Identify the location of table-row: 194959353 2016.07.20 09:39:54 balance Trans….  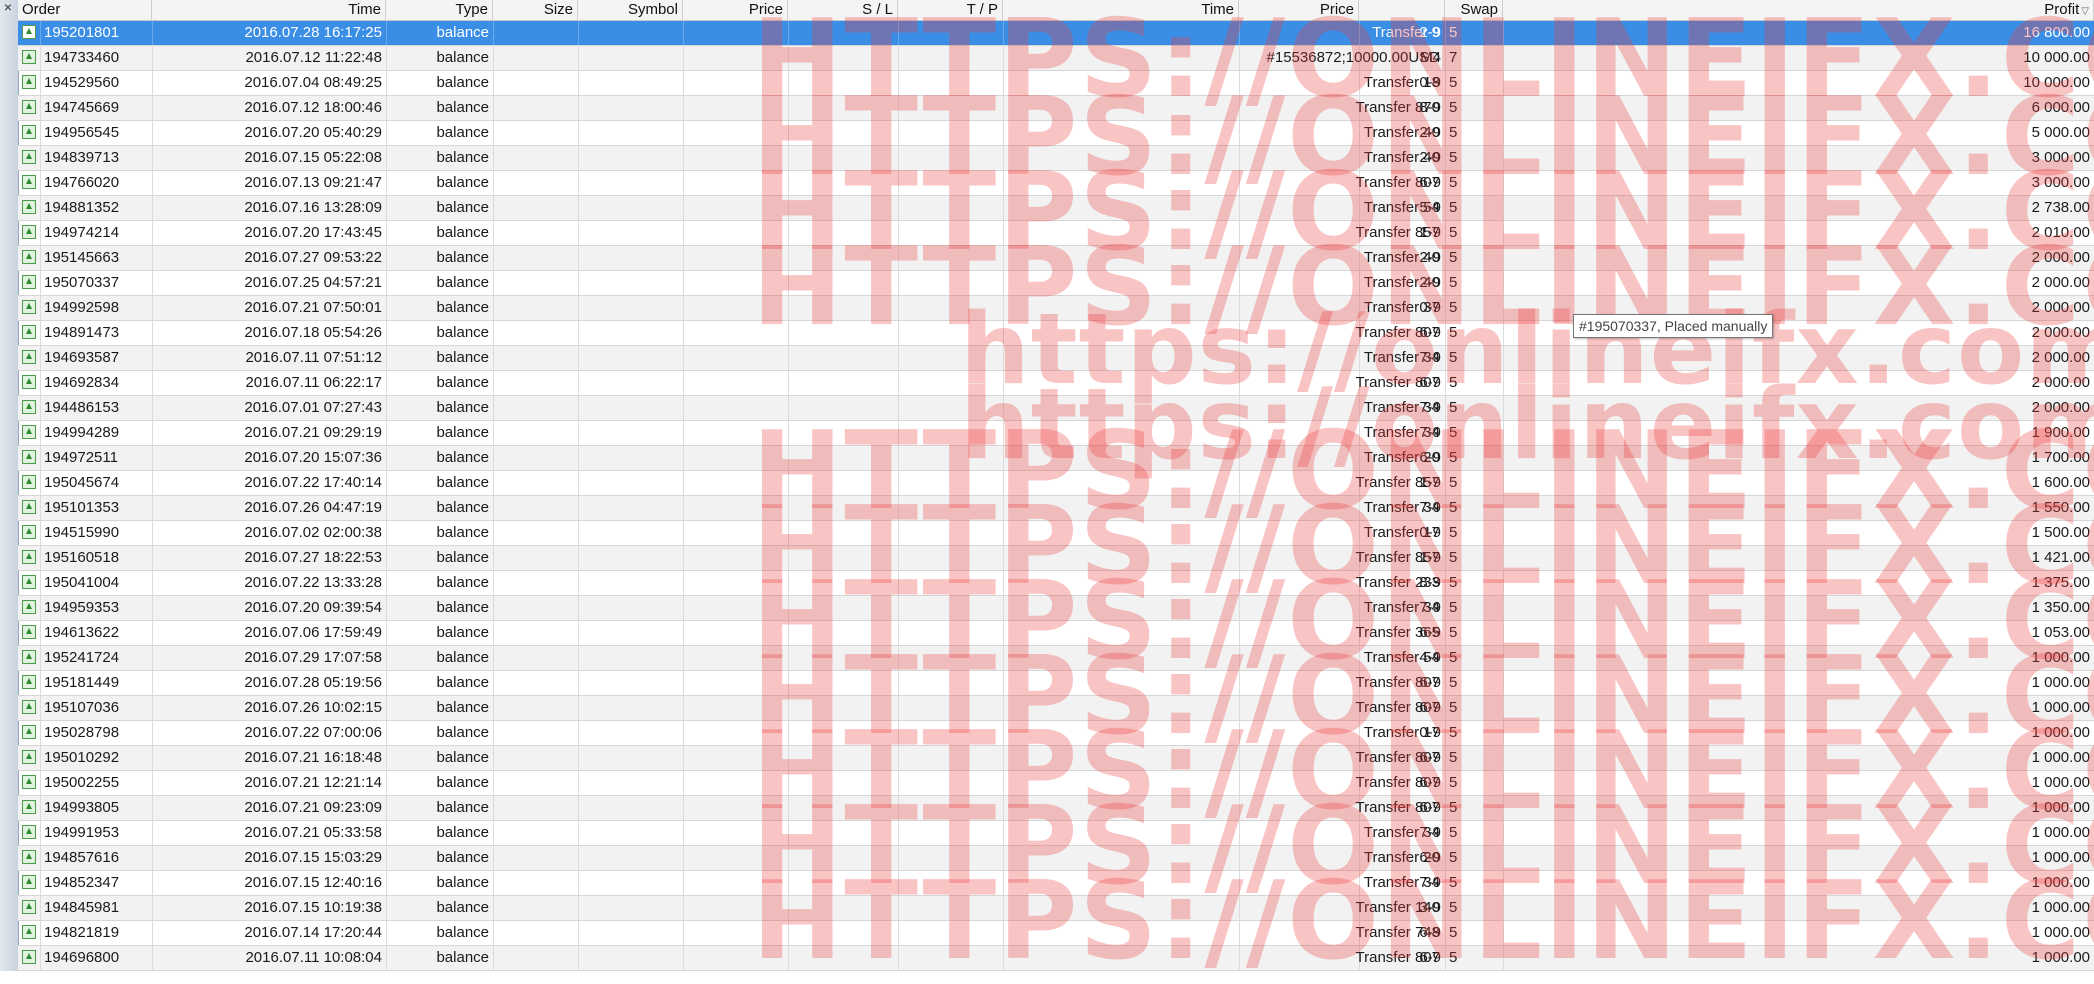
(1056, 608).